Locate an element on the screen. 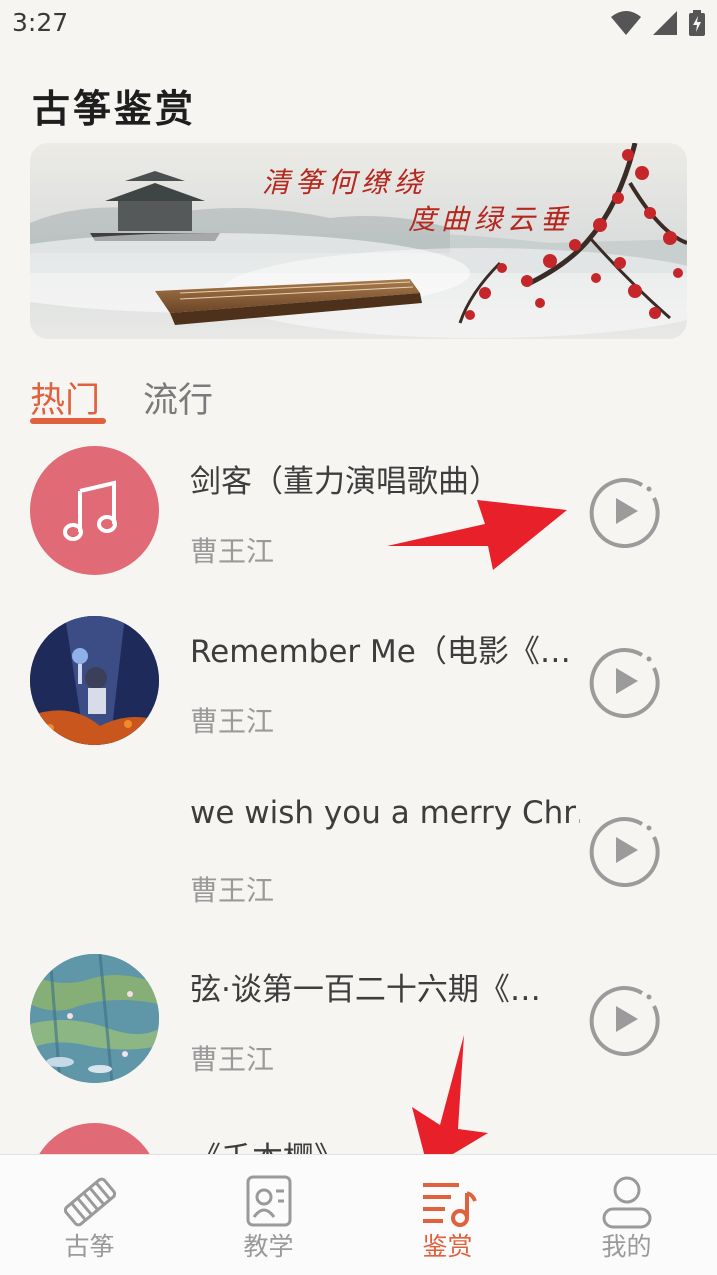 The height and width of the screenshot is (1275, 717). nav-label: 鉴赏 is located at coordinates (447, 1246).